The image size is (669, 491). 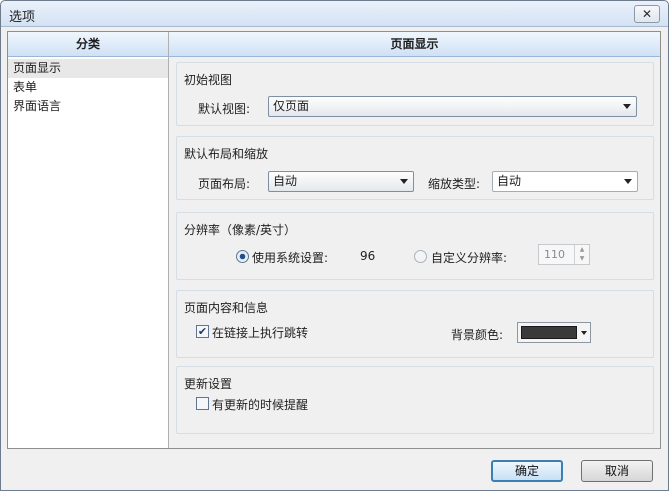 What do you see at coordinates (291, 106) in the screenshot?
I see `default-view-value: 仅页面` at bounding box center [291, 106].